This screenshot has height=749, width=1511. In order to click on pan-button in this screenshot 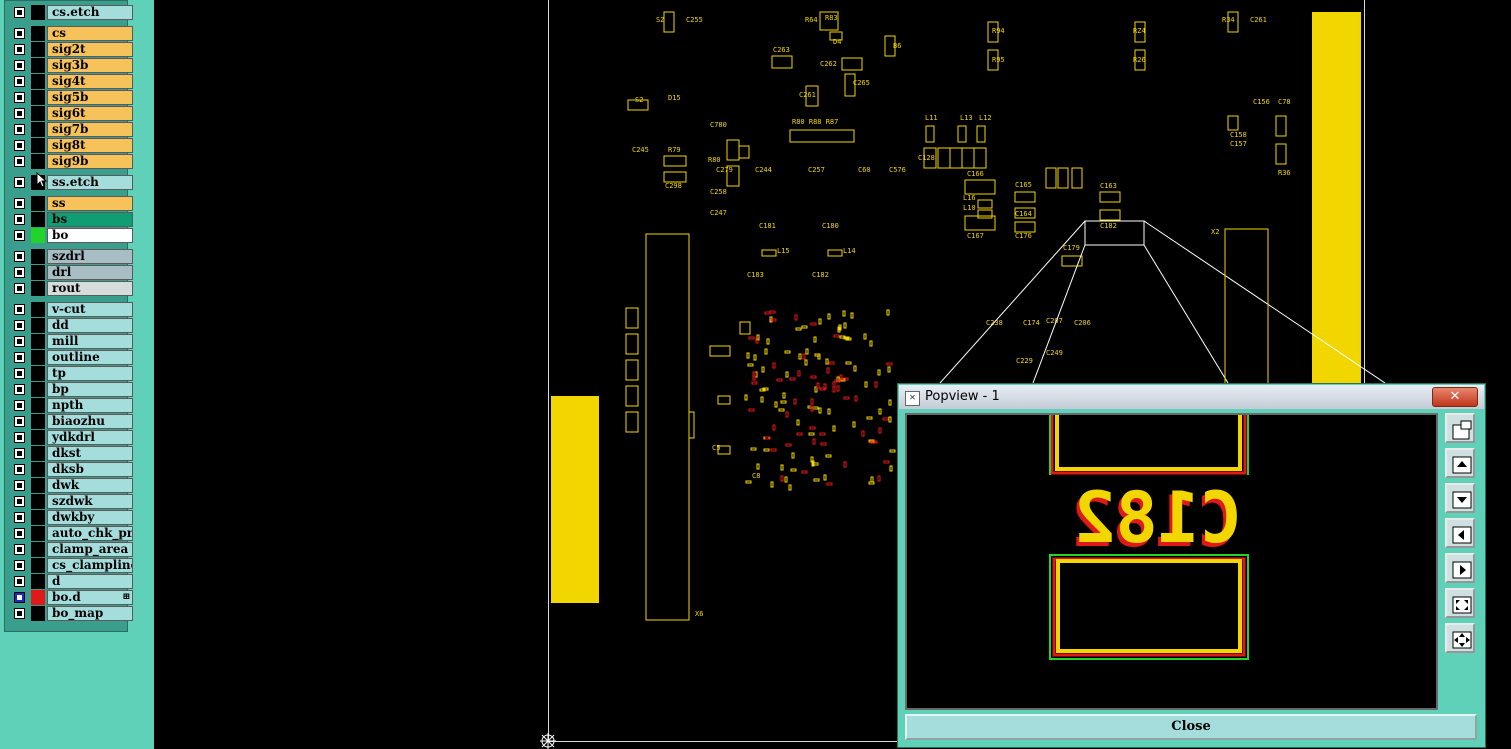, I will do `click(1460, 638)`.